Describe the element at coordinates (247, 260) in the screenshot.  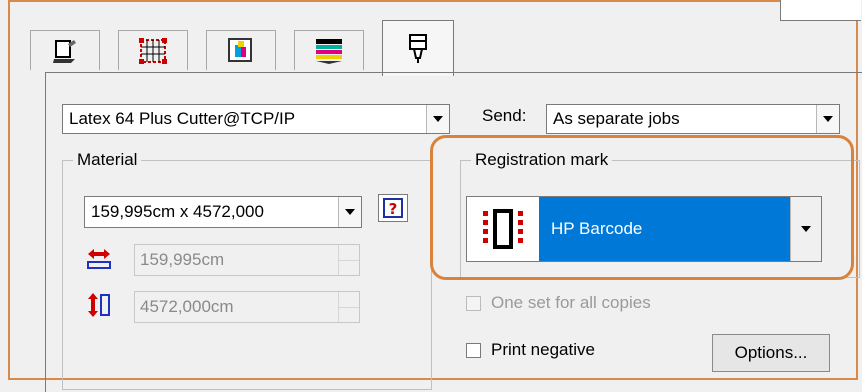
I see `material-width-spinner: 159,995cm` at that location.